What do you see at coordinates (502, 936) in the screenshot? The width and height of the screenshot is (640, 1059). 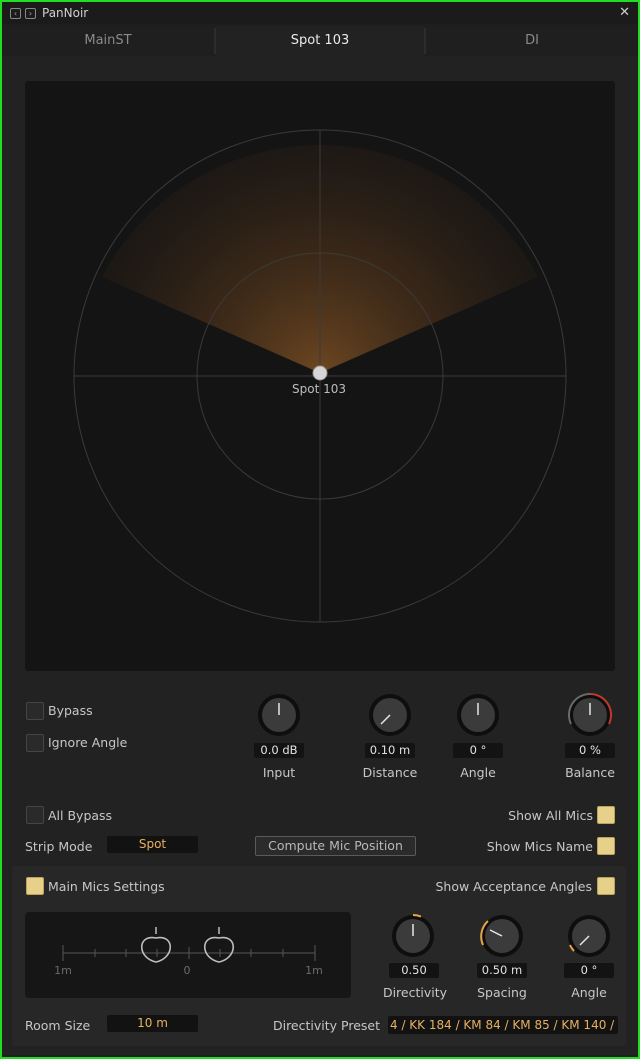 I see `spacing-knob` at bounding box center [502, 936].